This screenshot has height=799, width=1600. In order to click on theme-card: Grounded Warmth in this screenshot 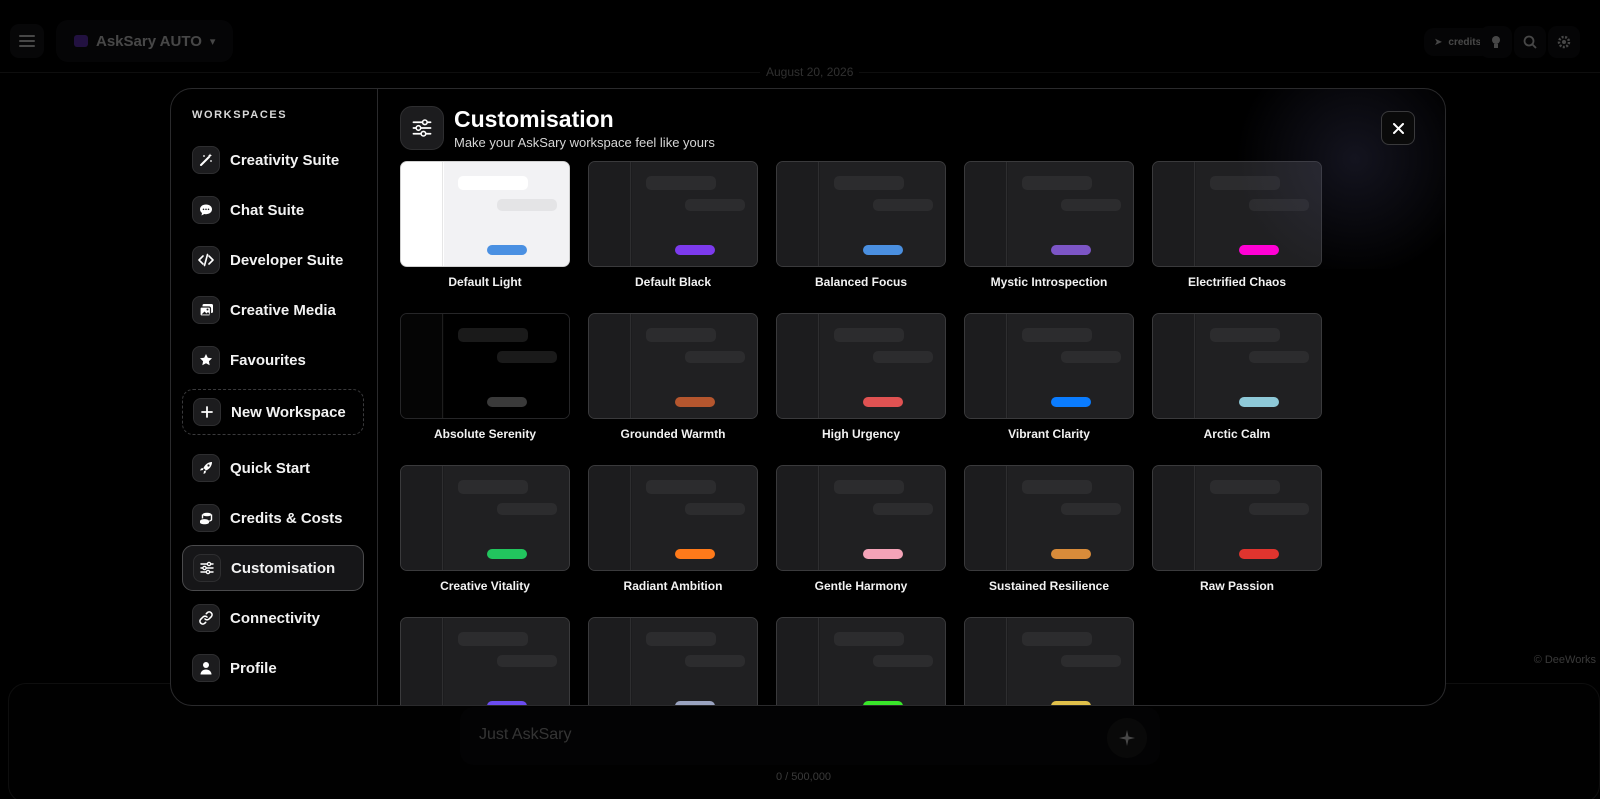, I will do `click(673, 379)`.